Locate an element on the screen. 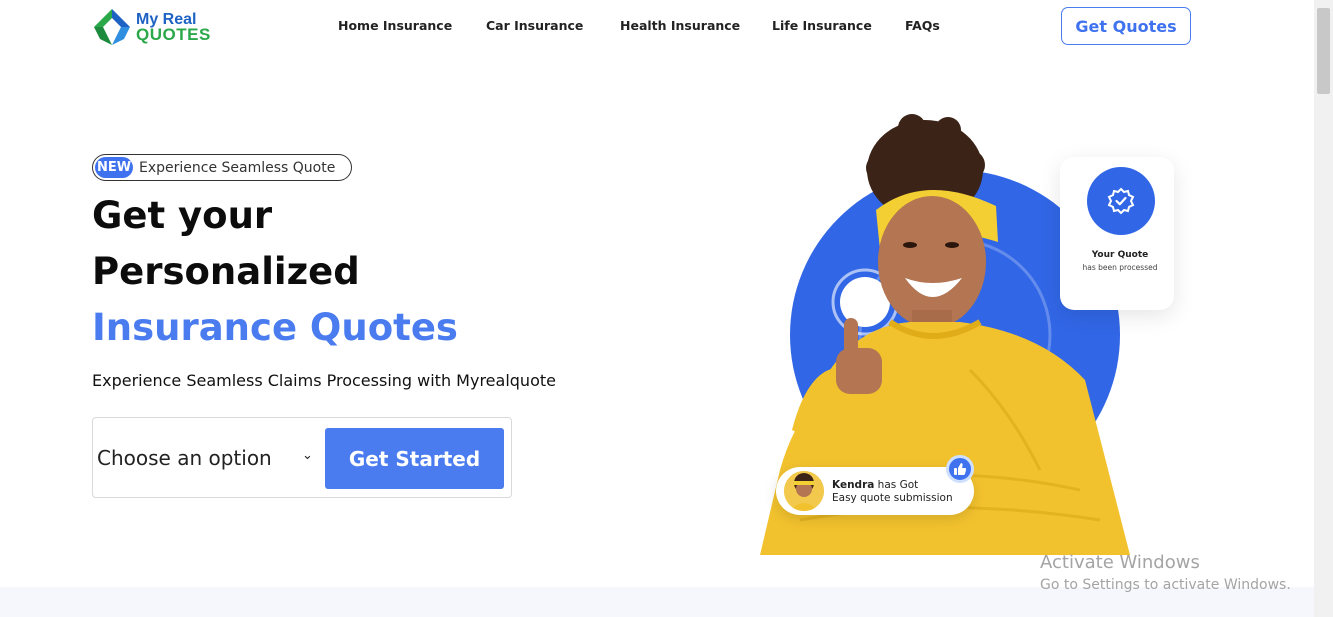 The height and width of the screenshot is (617, 1333). activate-windows-title: Activate Windows is located at coordinates (1120, 562).